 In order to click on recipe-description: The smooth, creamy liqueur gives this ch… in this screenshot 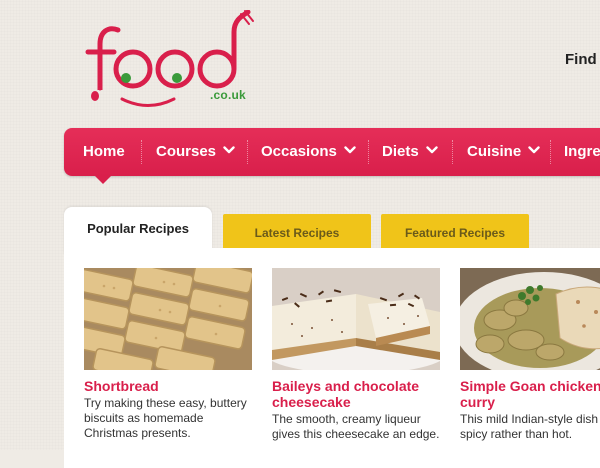, I will do `click(356, 426)`.